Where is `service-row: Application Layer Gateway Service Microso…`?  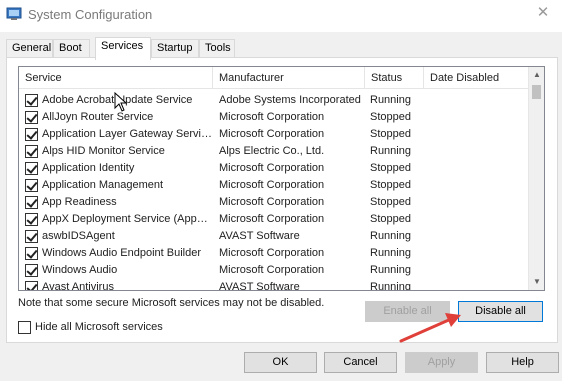
service-row: Application Layer Gateway Service Microso… is located at coordinates (274, 134).